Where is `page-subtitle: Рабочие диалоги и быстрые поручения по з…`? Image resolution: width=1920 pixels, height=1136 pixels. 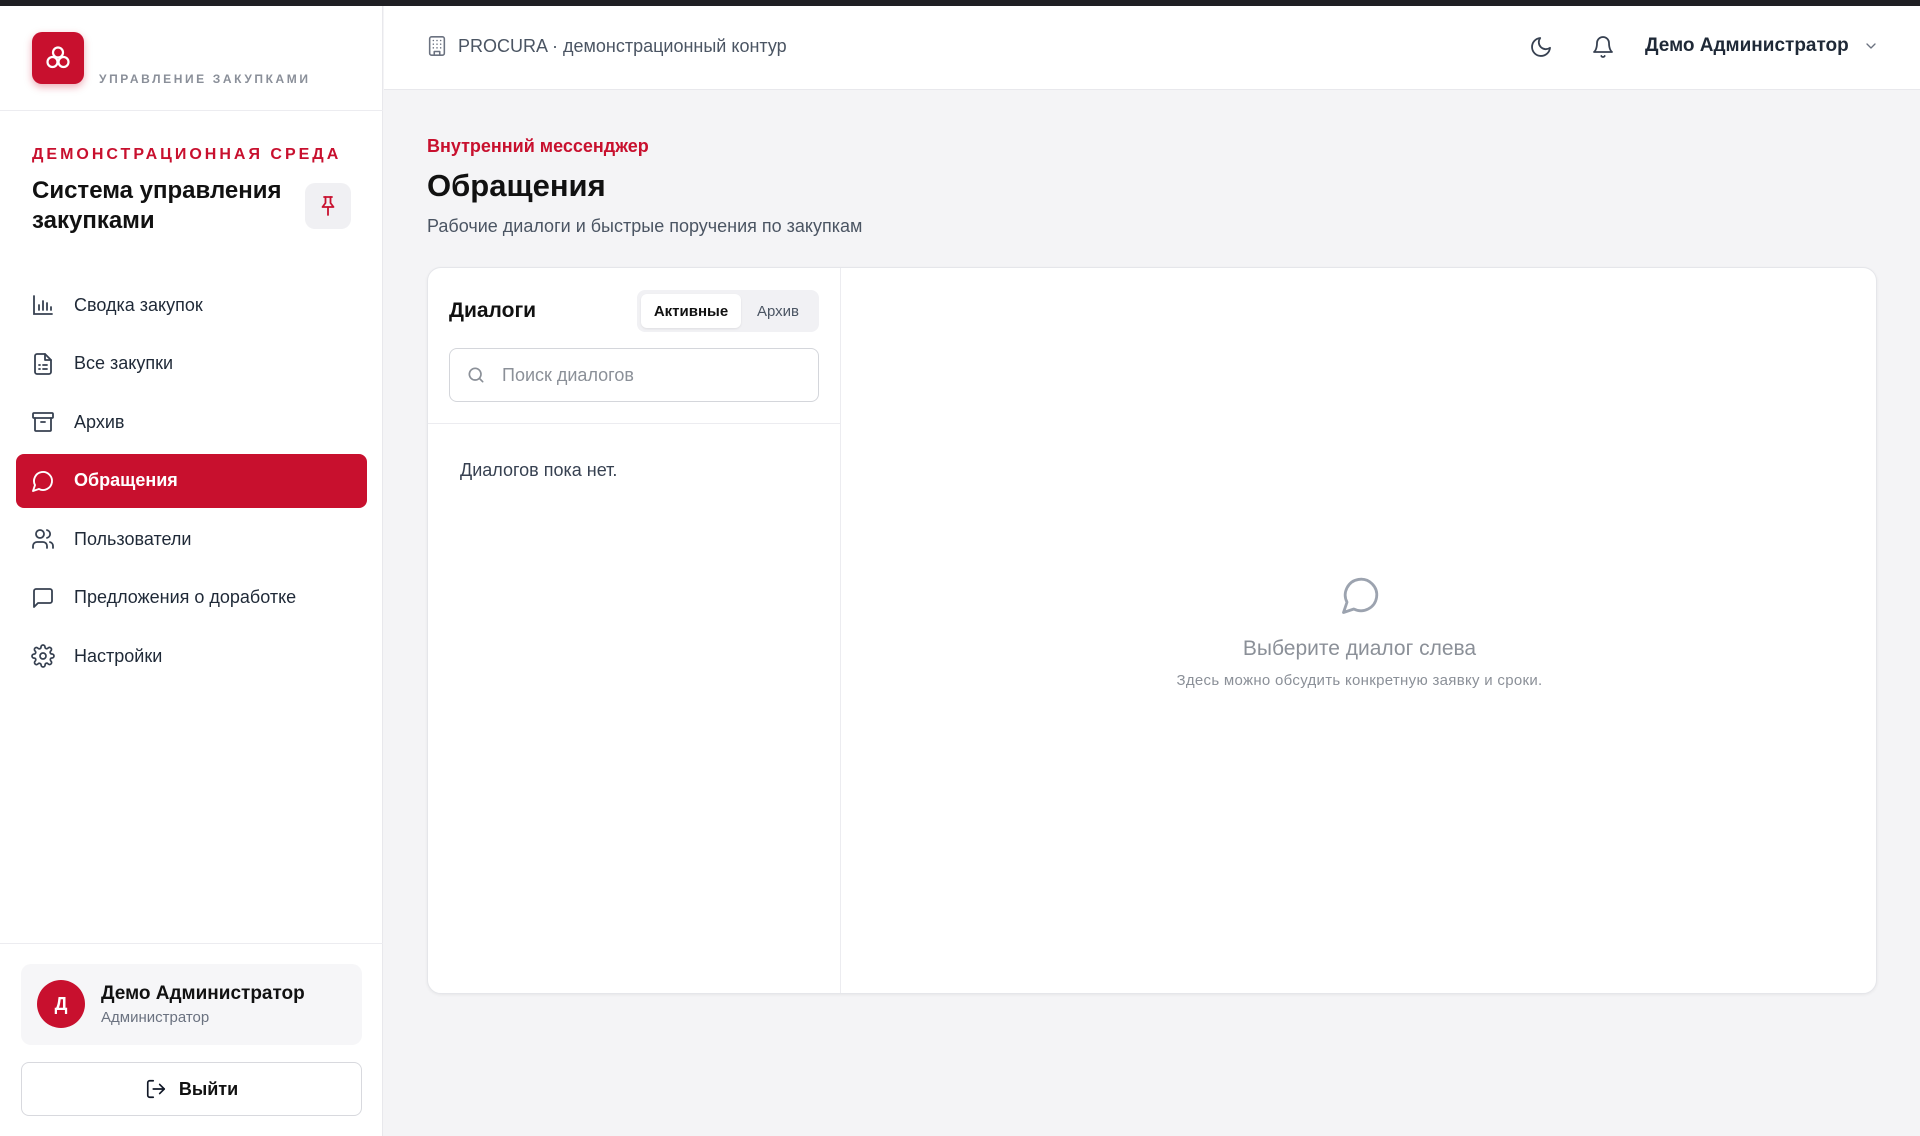 page-subtitle: Рабочие диалоги и быстрые поручения по з… is located at coordinates (645, 226).